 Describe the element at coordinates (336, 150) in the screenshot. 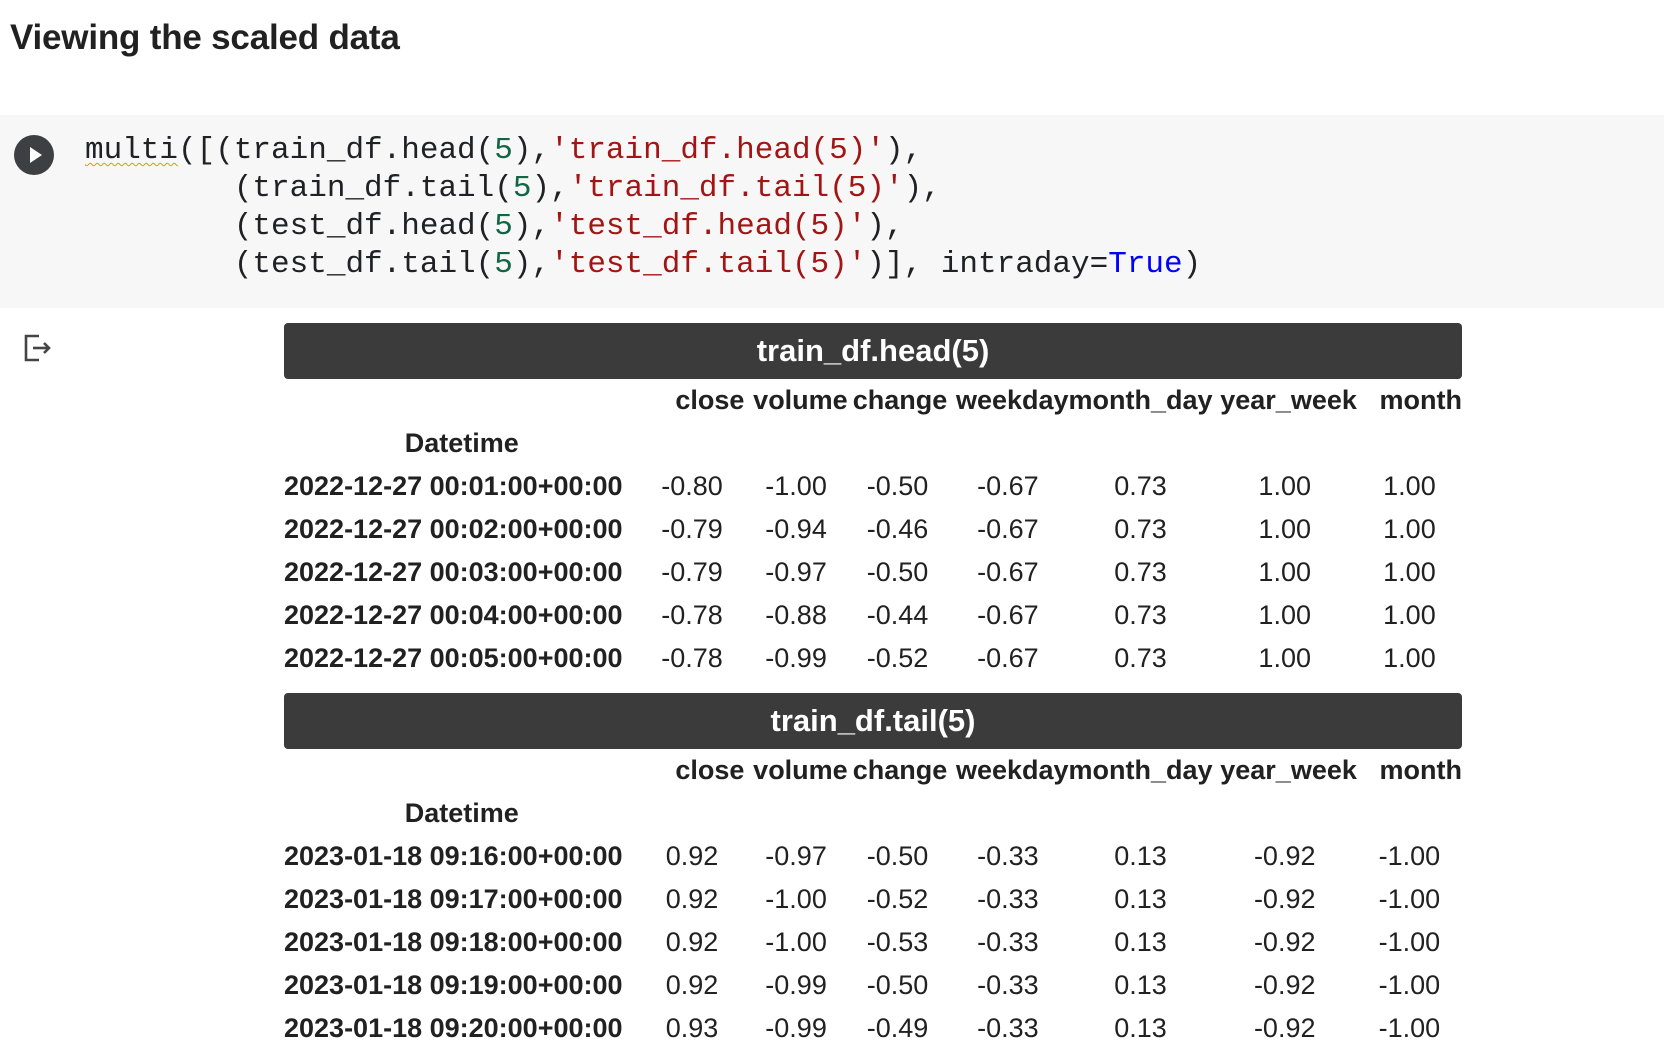

I see `code-token: ([(train_df.head(` at that location.